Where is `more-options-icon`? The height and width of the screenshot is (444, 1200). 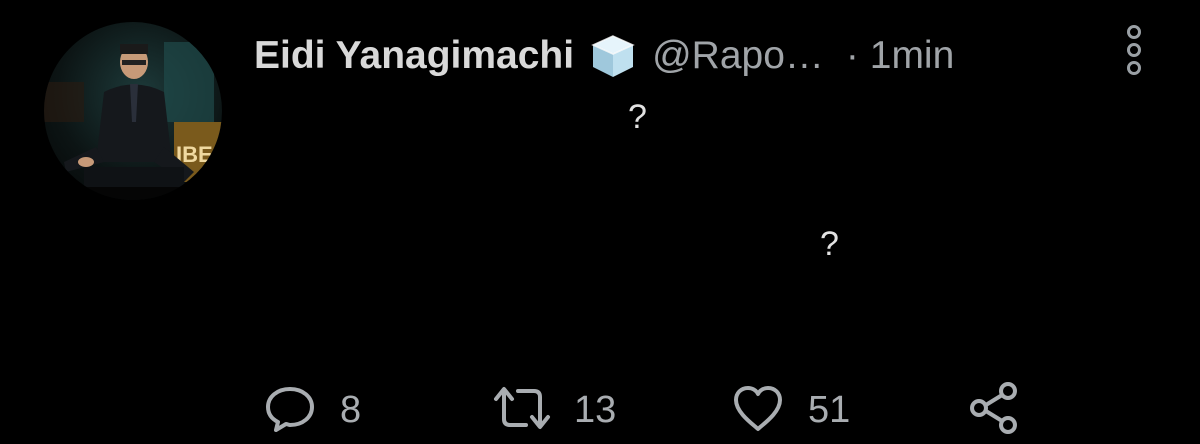
more-options-icon is located at coordinates (1134, 50).